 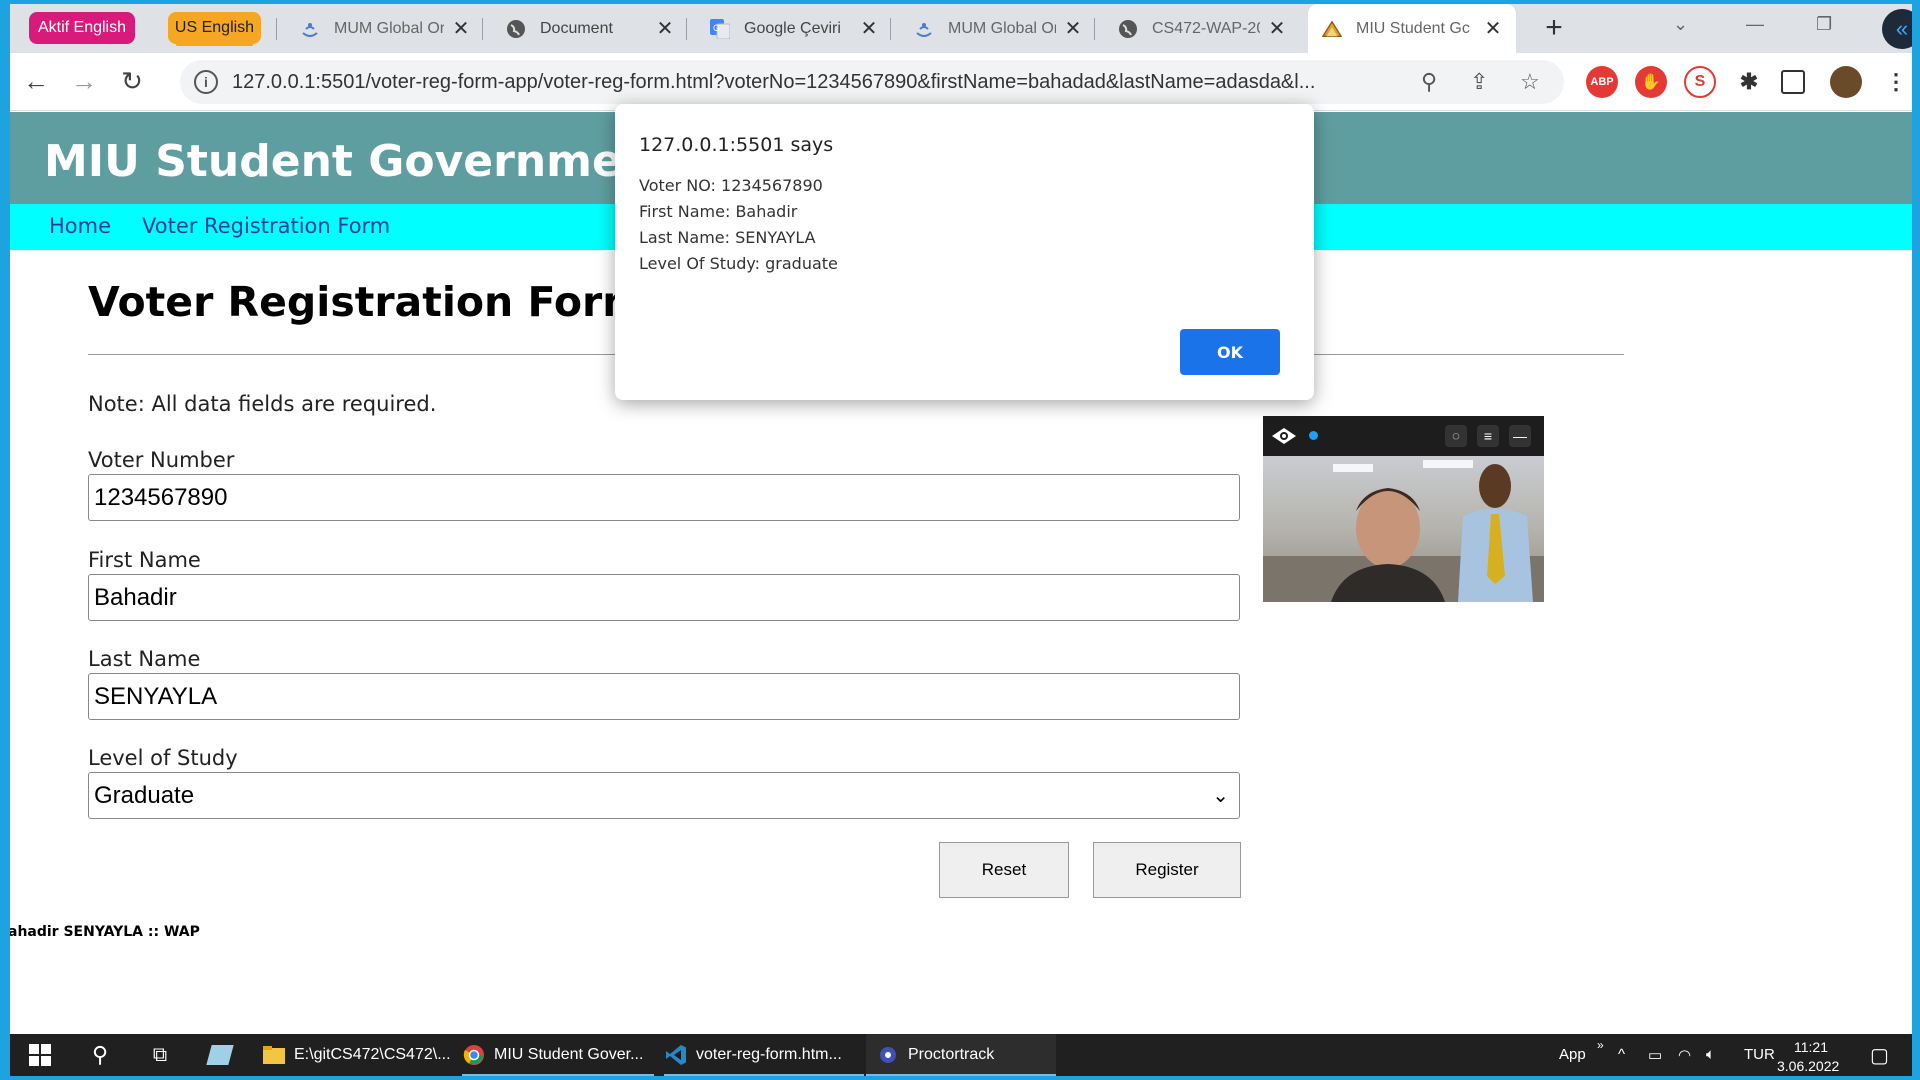 What do you see at coordinates (1811, 1047) in the screenshot?
I see `tray-time: 11:21` at bounding box center [1811, 1047].